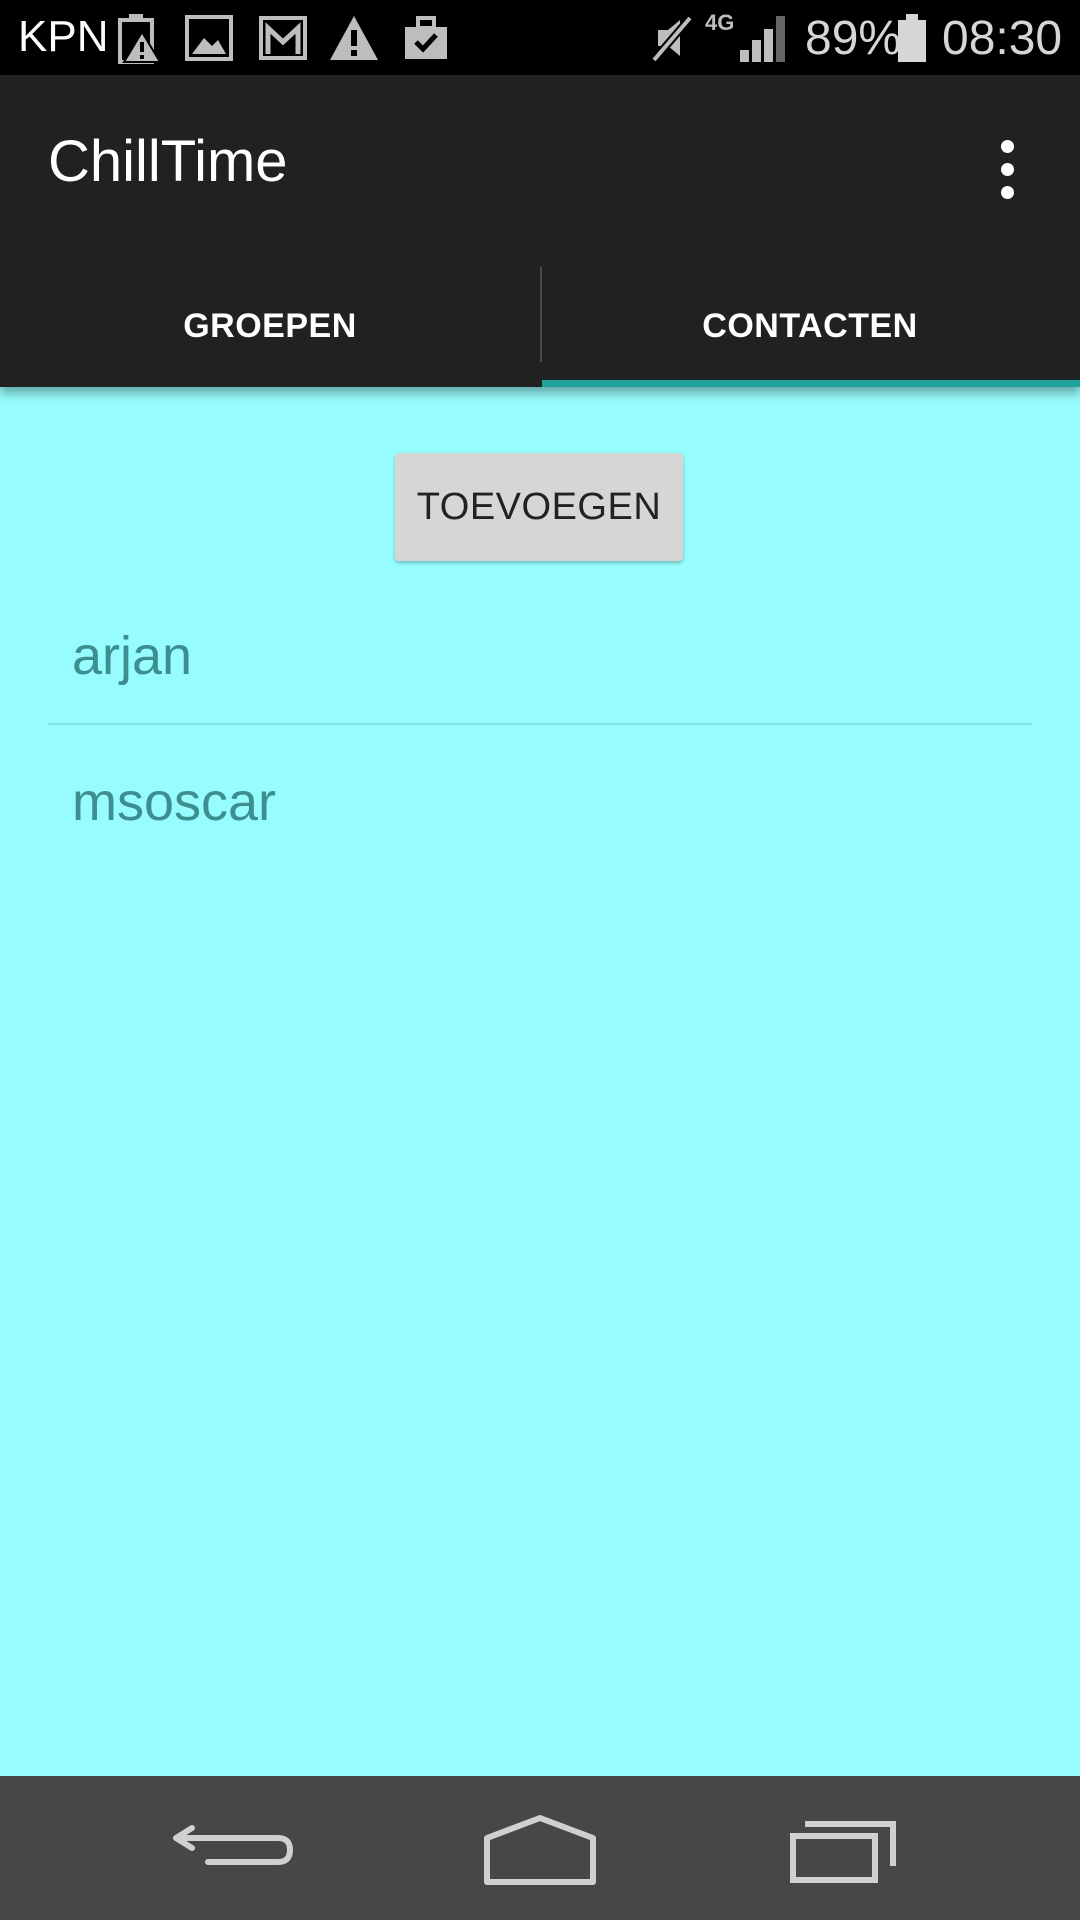  What do you see at coordinates (672, 38) in the screenshot?
I see `mute-icon` at bounding box center [672, 38].